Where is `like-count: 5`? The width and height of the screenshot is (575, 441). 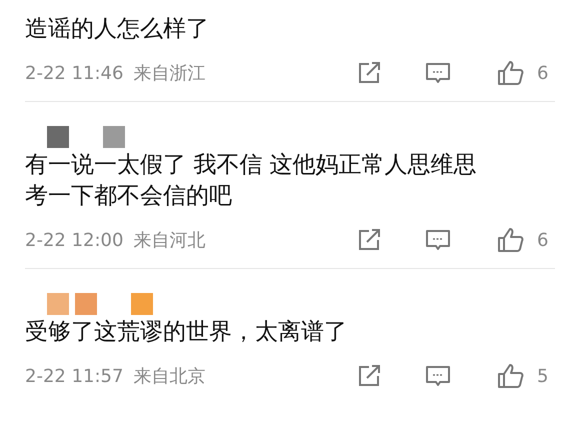
like-count: 5 is located at coordinates (543, 376).